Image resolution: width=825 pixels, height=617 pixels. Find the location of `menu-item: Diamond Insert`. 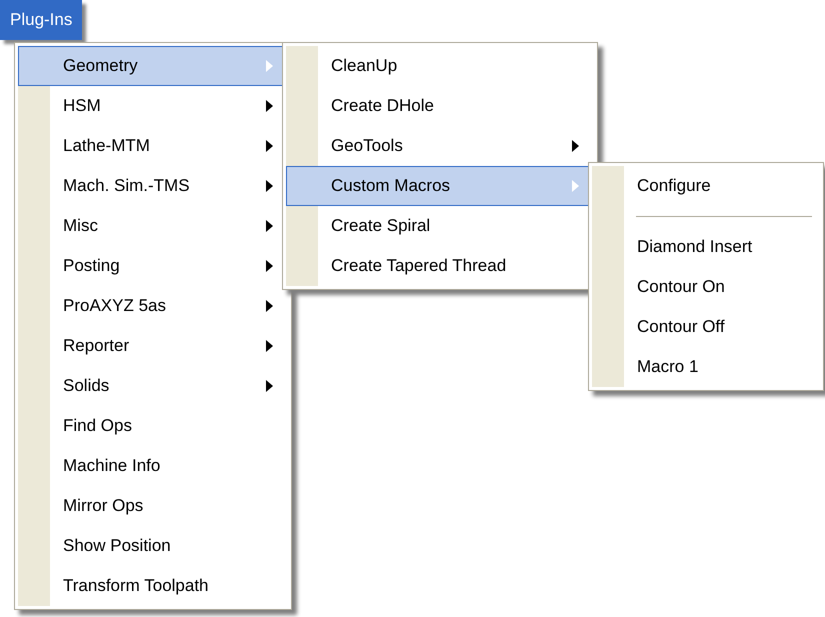

menu-item: Diamond Insert is located at coordinates (706, 247).